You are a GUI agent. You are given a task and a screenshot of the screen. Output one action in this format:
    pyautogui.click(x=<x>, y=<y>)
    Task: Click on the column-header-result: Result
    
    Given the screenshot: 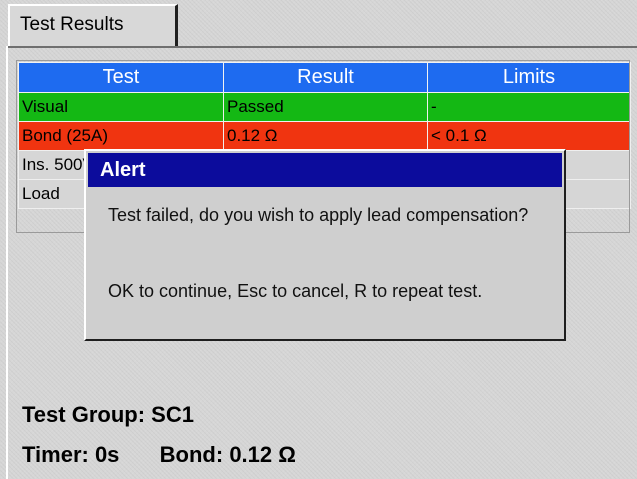 What is the action you would take?
    pyautogui.click(x=325, y=77)
    